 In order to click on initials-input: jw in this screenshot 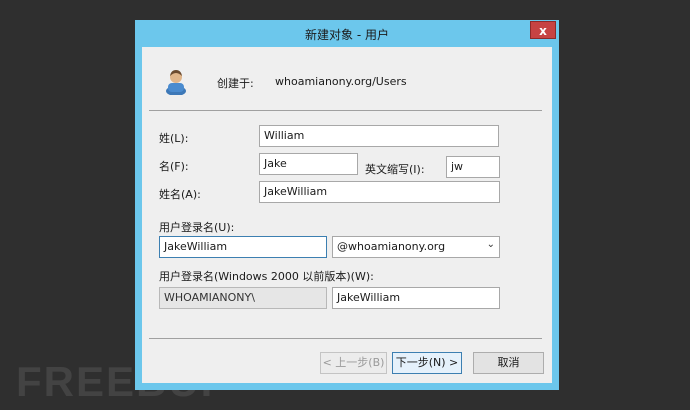, I will do `click(473, 167)`.